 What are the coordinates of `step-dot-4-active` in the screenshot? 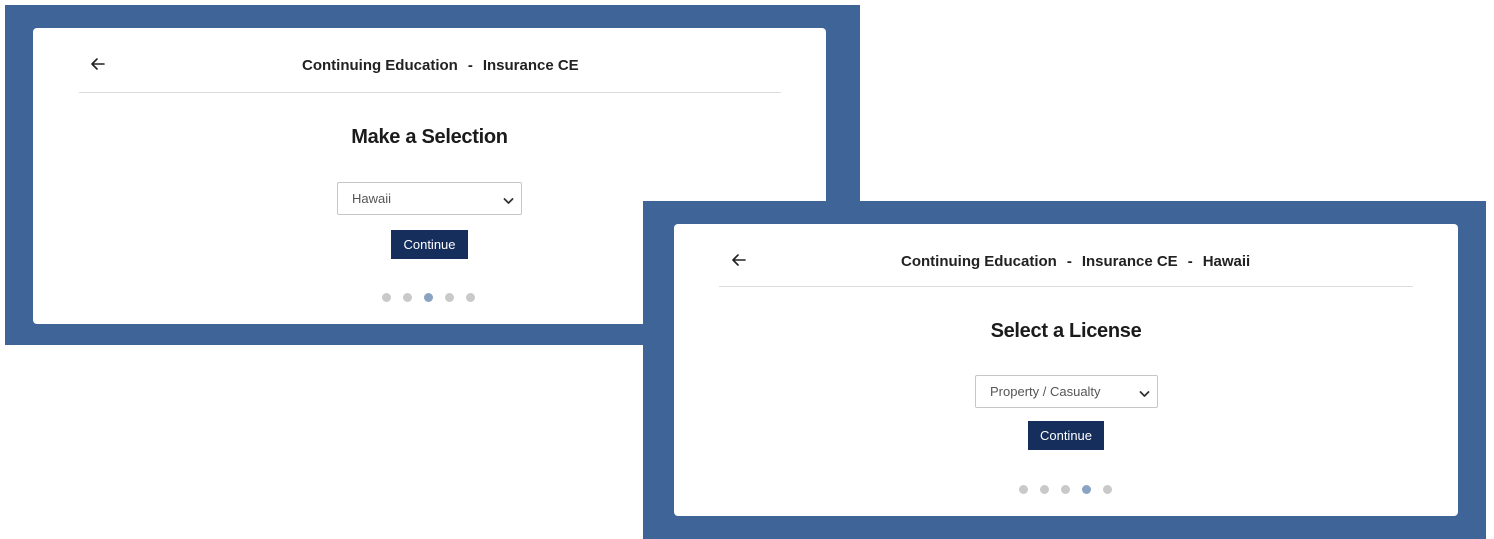 It's located at (1086, 489).